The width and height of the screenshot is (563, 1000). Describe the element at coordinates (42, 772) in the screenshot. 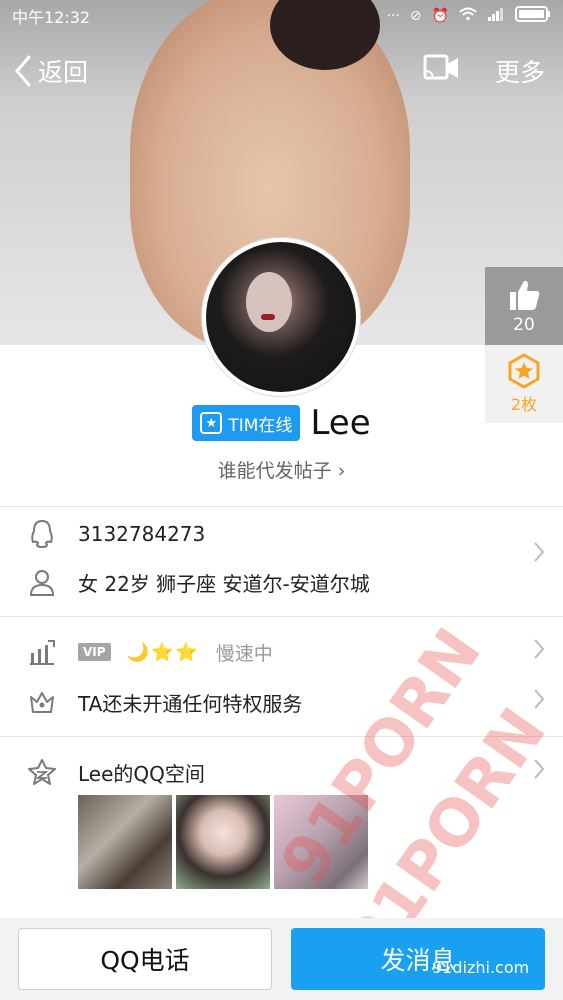

I see `qzone-star-icon` at that location.